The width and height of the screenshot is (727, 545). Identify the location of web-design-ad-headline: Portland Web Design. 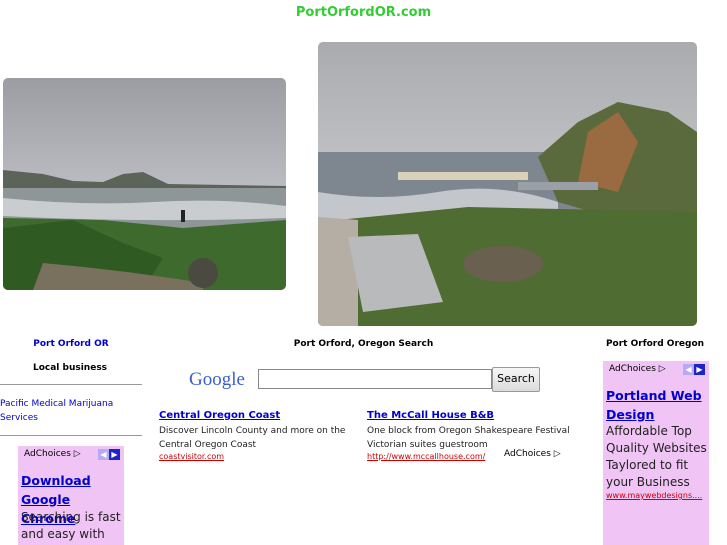
(656, 405).